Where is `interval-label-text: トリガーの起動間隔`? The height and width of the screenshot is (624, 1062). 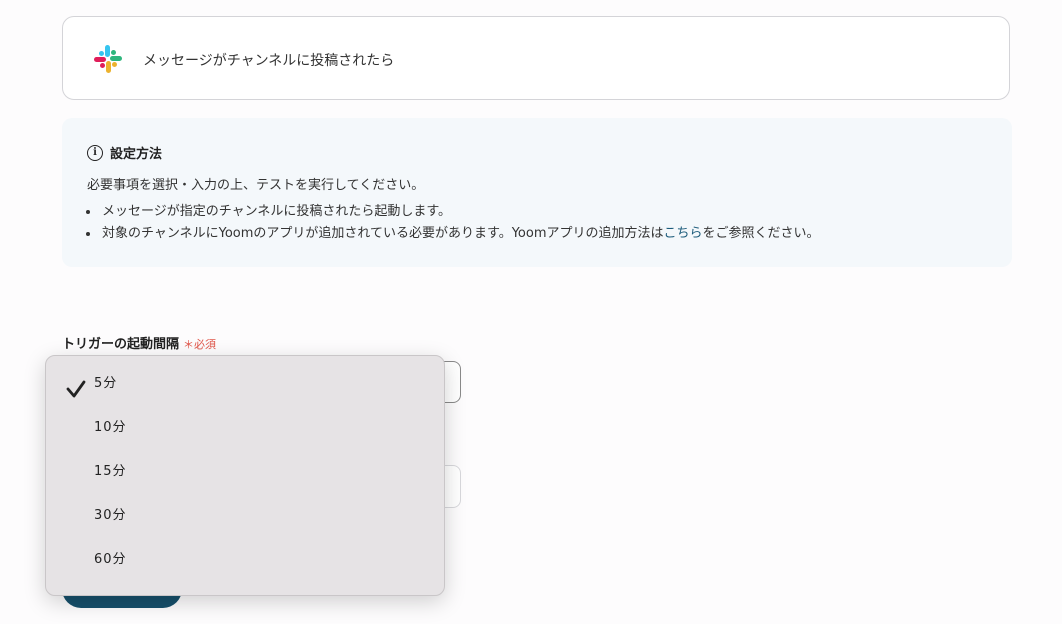
interval-label-text: トリガーの起動間隔 is located at coordinates (121, 344).